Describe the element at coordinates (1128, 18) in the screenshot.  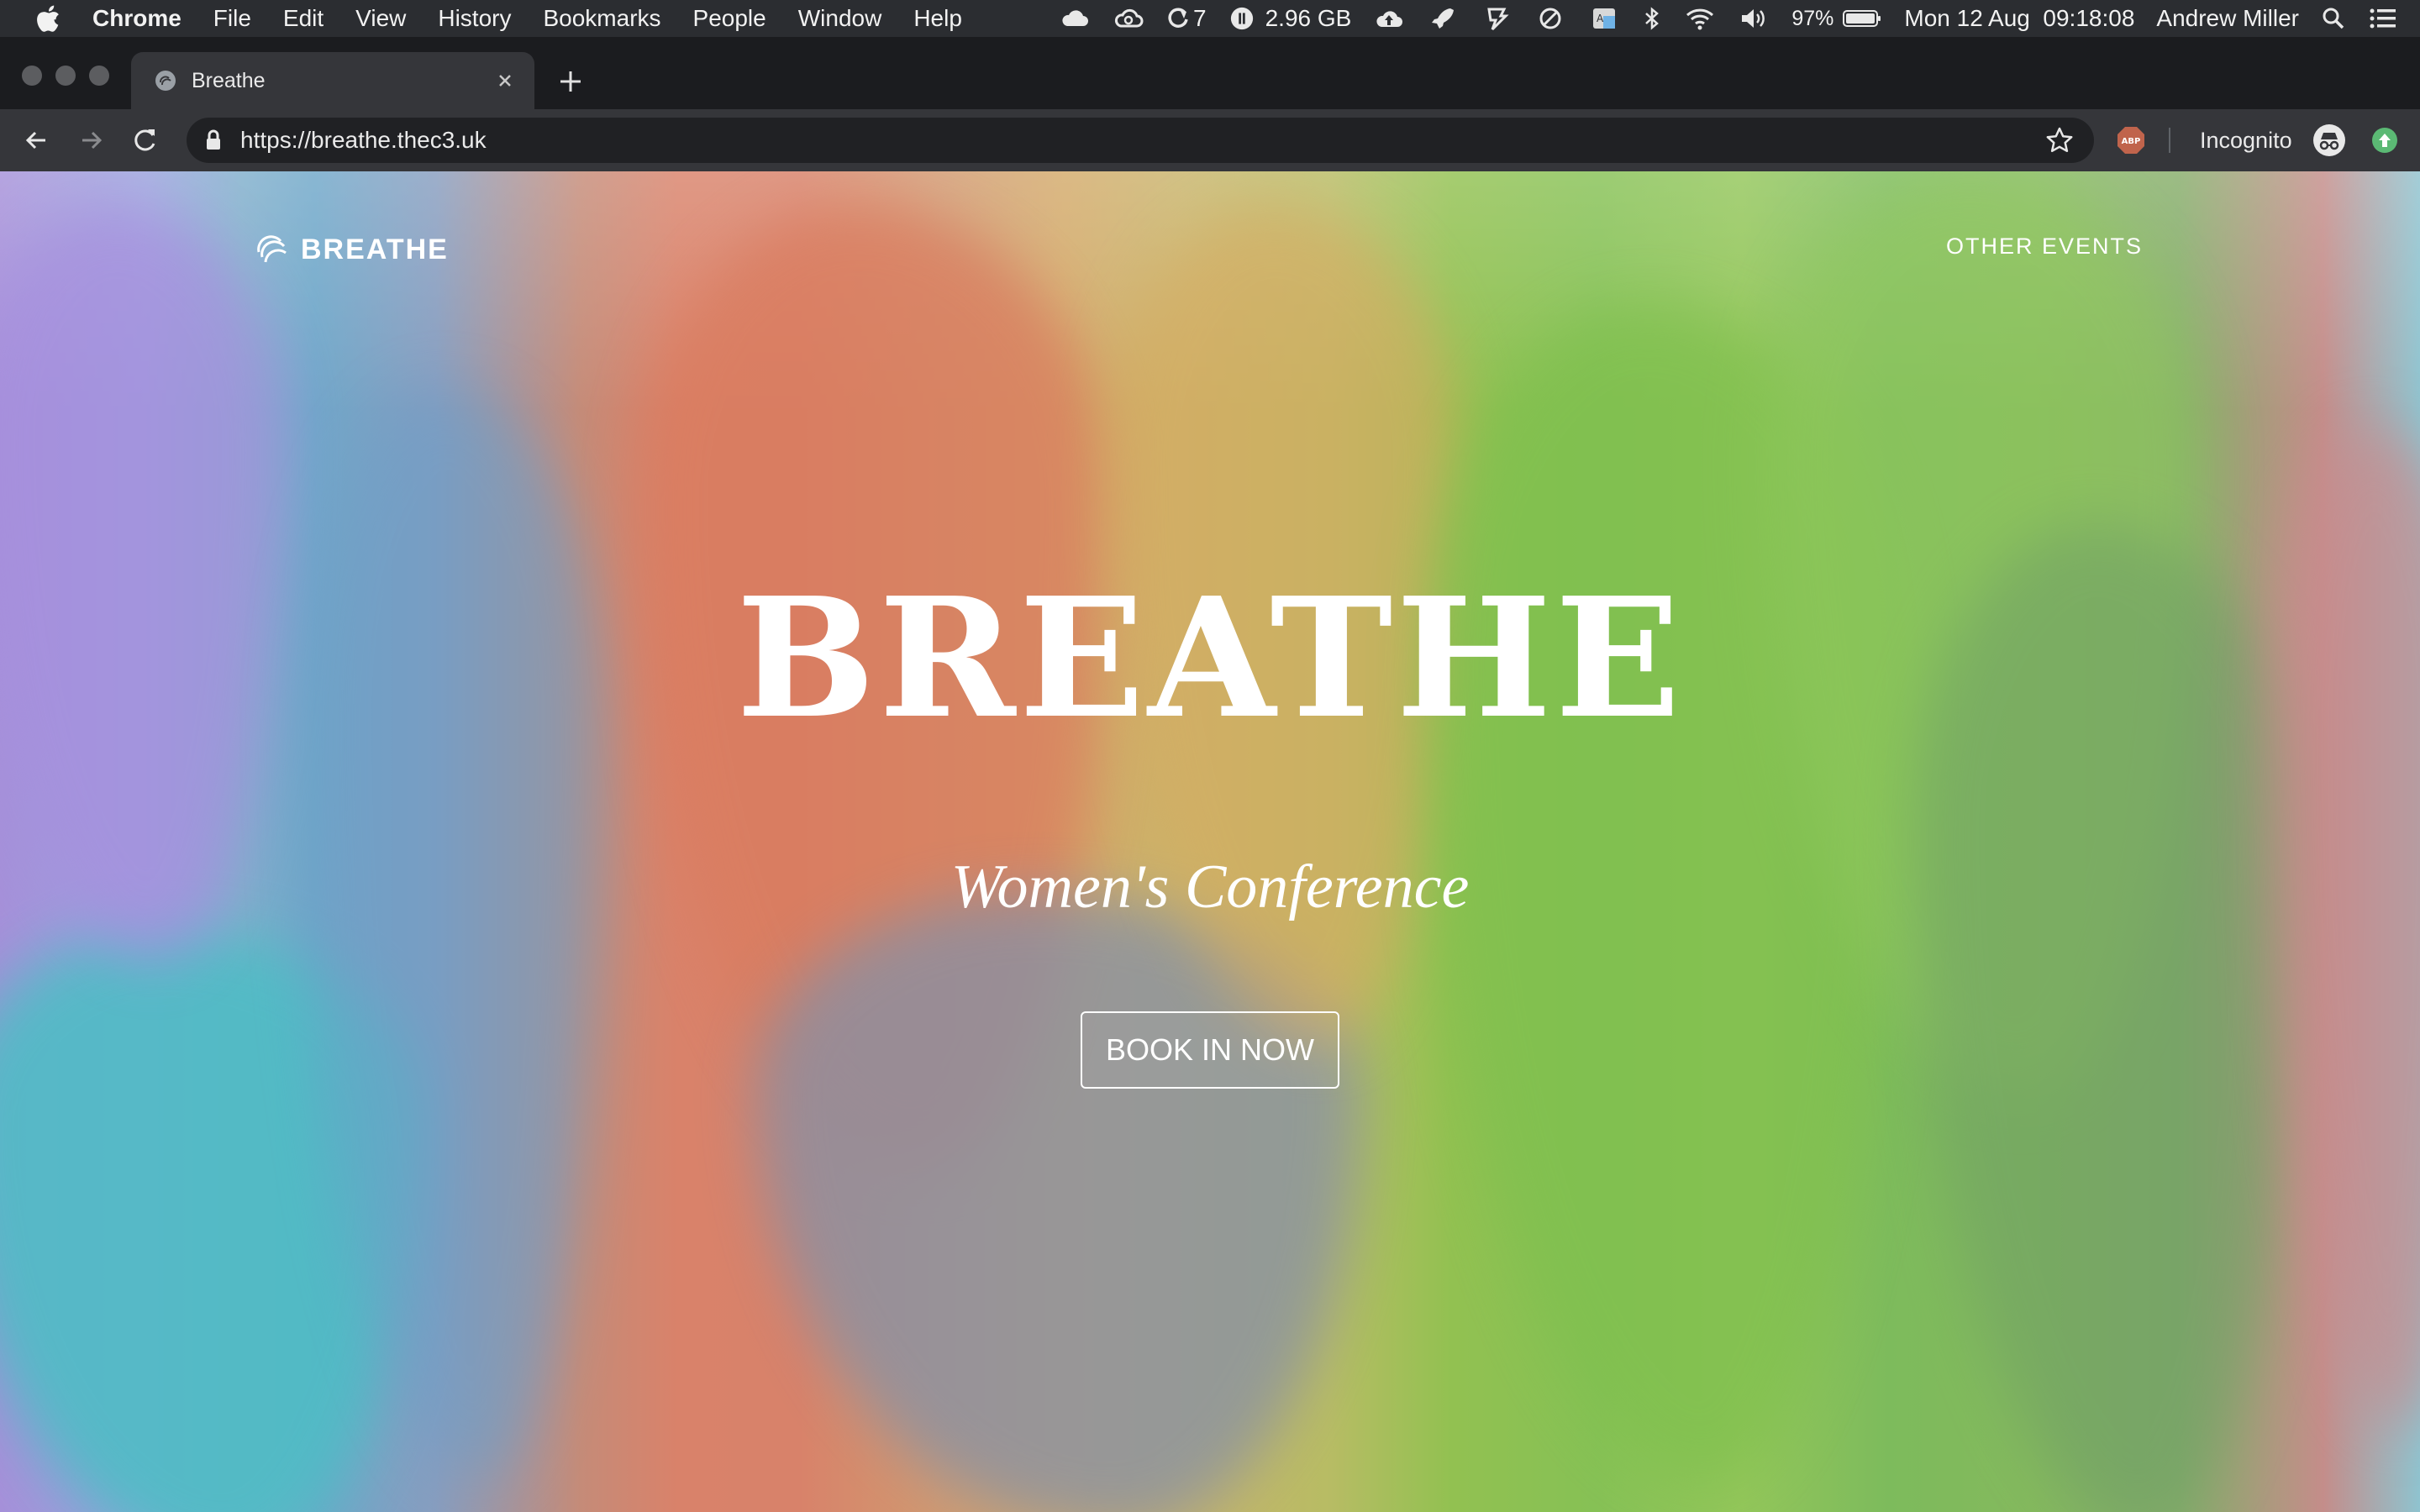
I see `creative-cloud-icon` at that location.